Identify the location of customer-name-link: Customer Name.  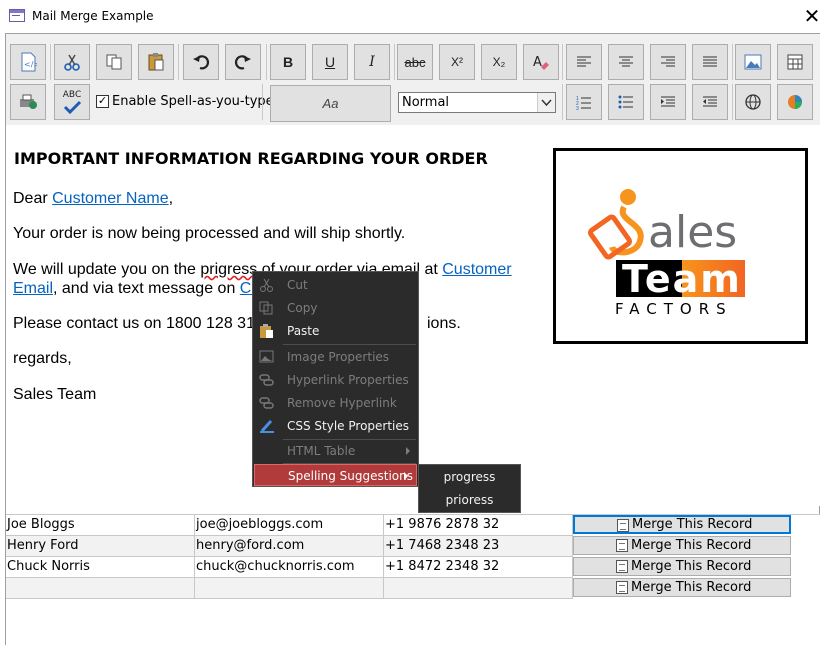
(110, 198).